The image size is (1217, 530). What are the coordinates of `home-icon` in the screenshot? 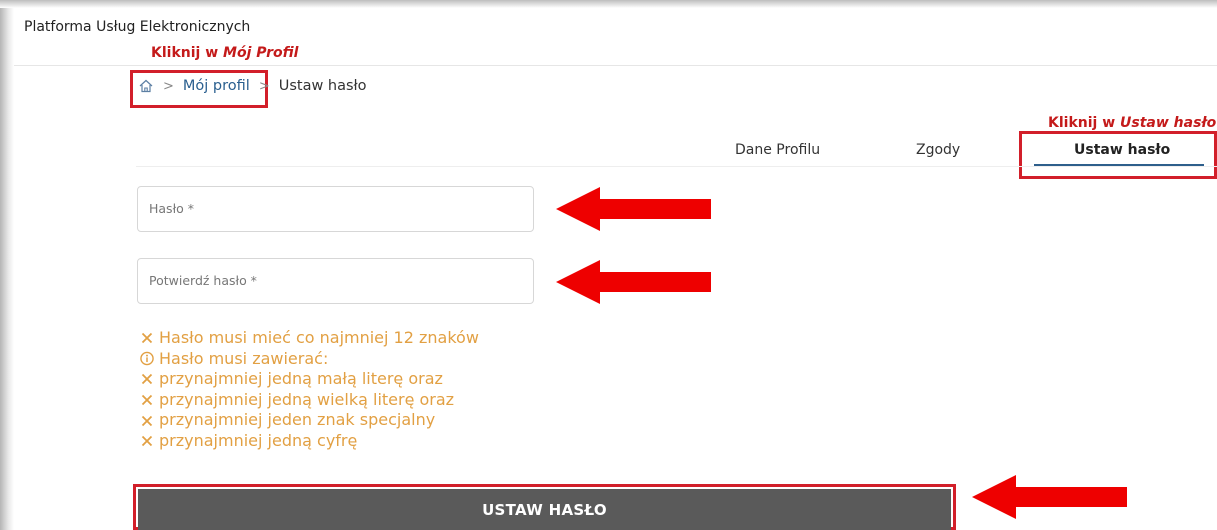 It's located at (146, 86).